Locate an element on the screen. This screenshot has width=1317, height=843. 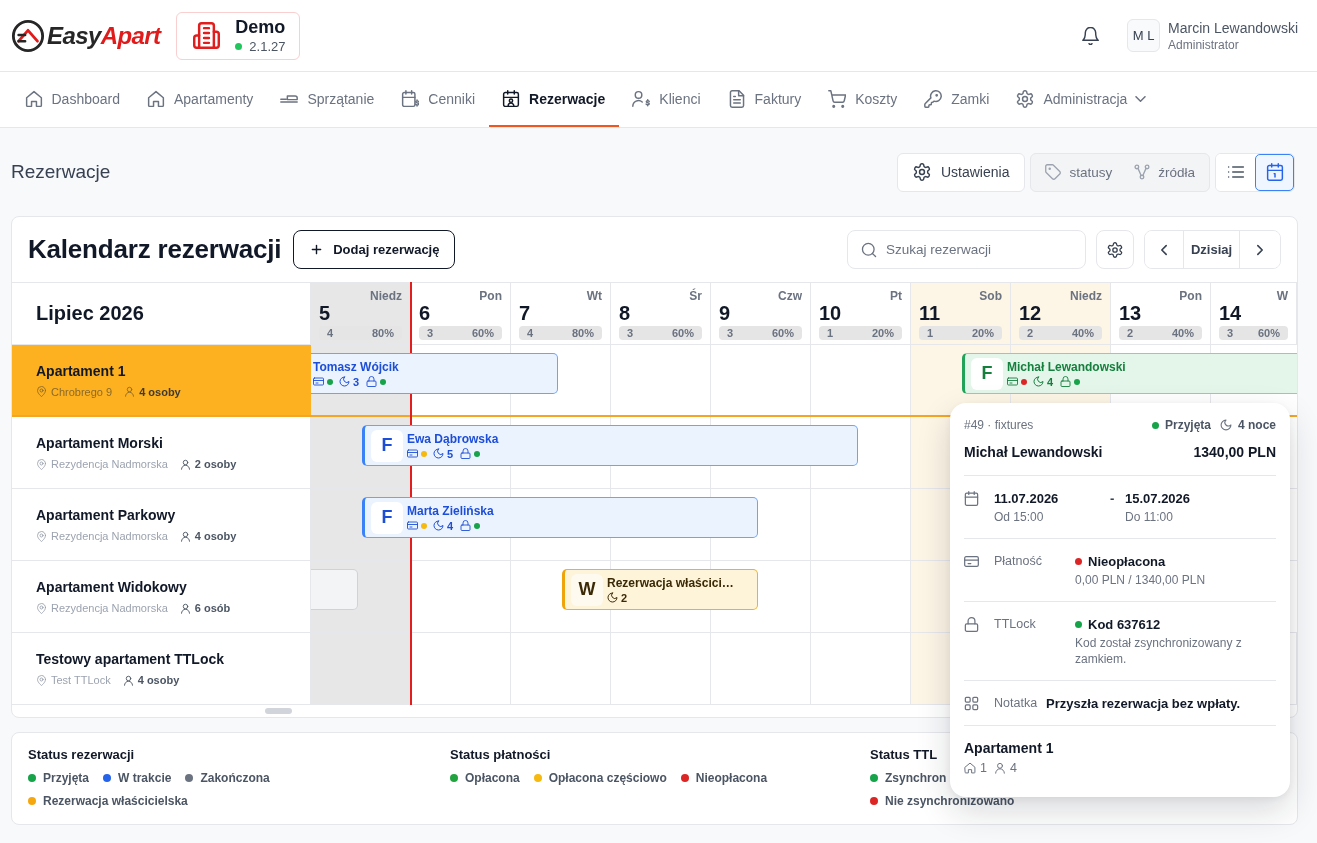
list-icon is located at coordinates (1235, 172).